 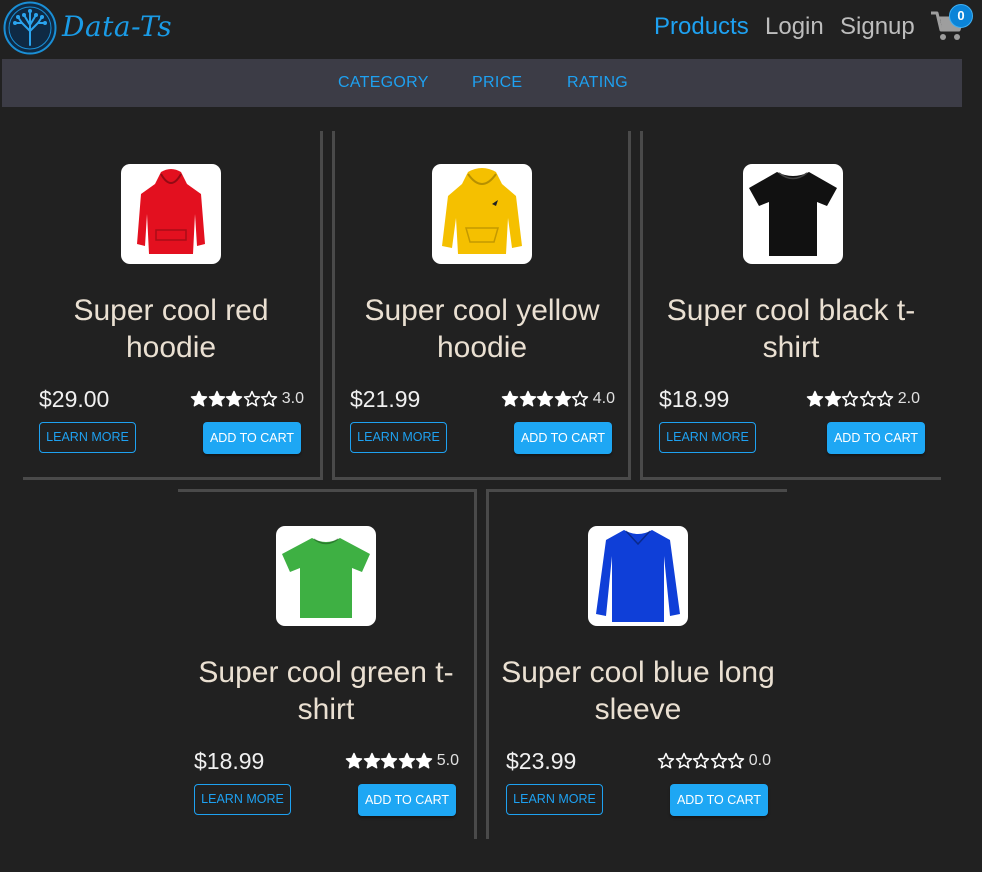 What do you see at coordinates (701, 27) in the screenshot?
I see `nav-products-link: Products` at bounding box center [701, 27].